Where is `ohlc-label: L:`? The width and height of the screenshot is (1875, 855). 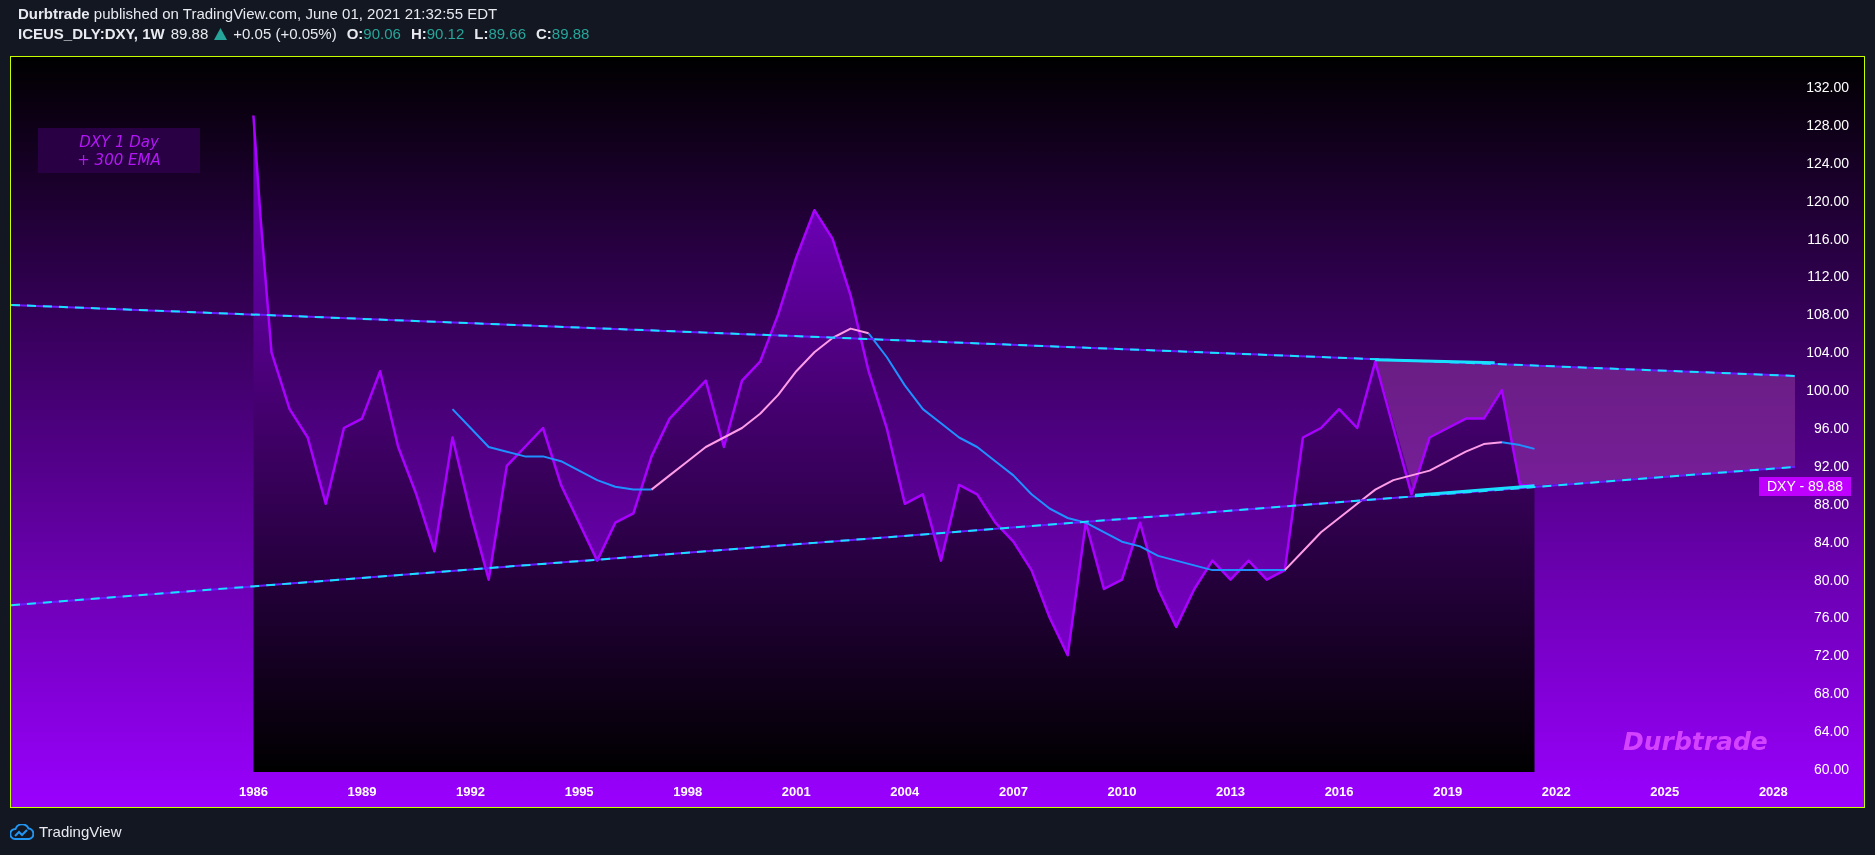
ohlc-label: L: is located at coordinates (481, 33).